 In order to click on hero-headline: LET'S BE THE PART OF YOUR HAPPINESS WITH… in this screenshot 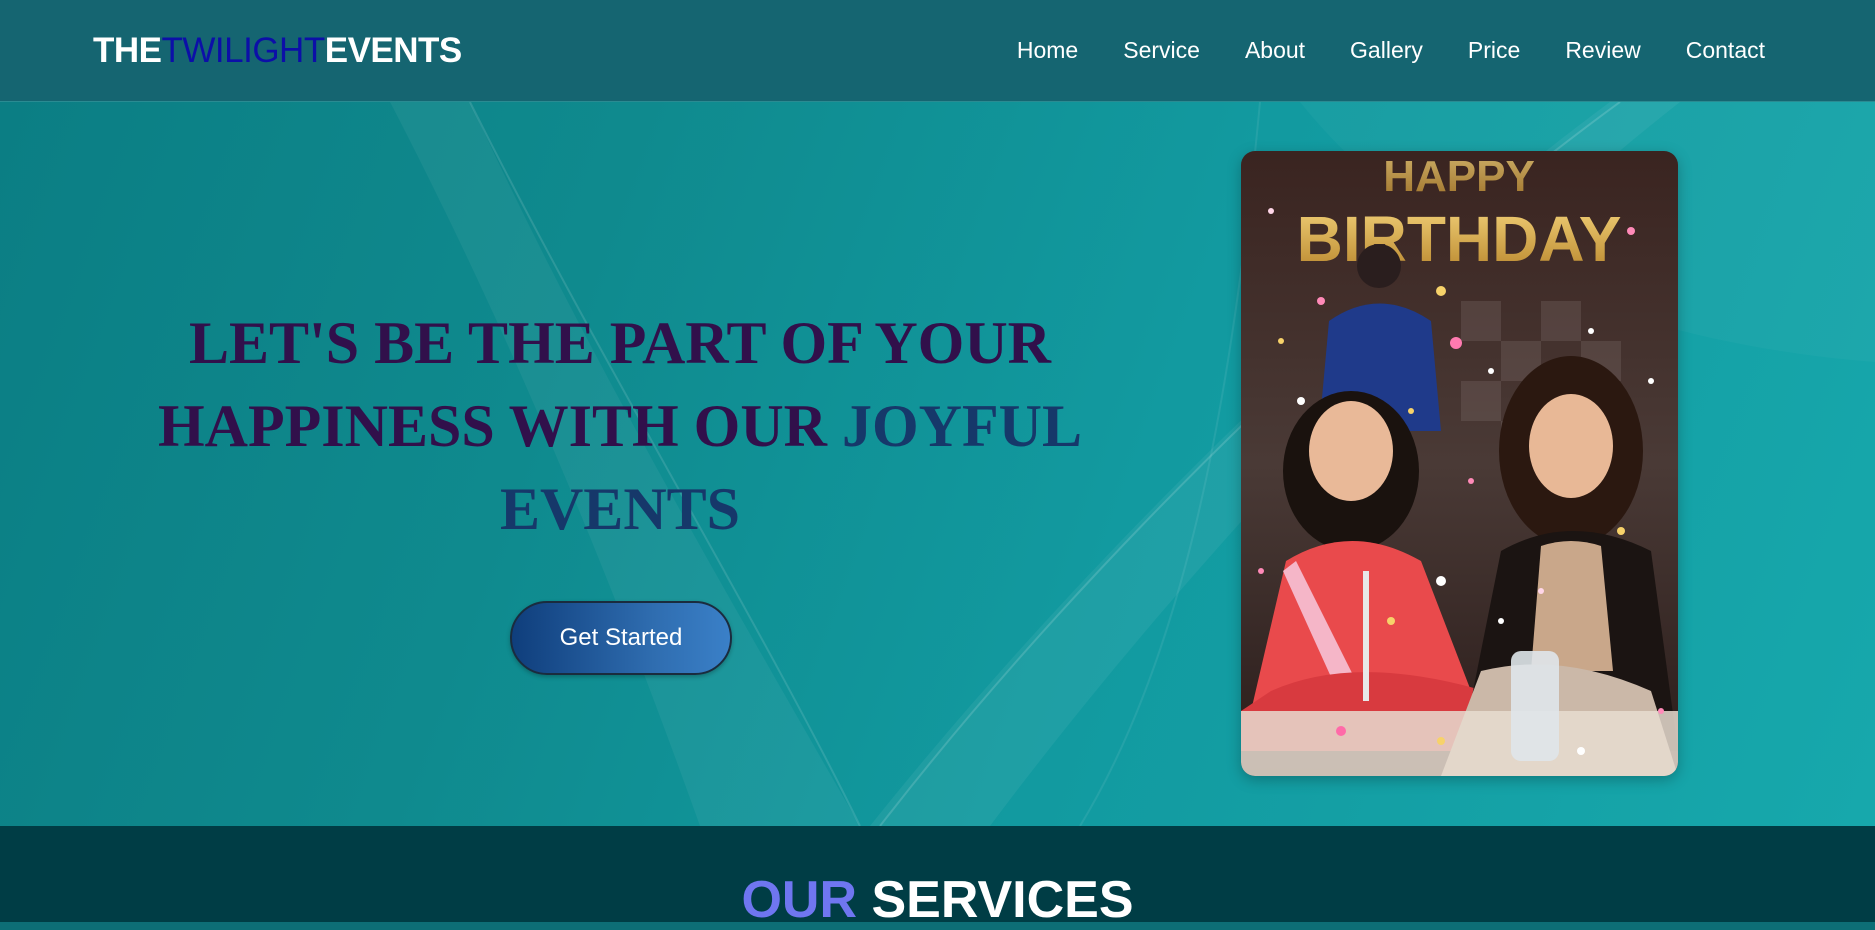, I will do `click(620, 426)`.